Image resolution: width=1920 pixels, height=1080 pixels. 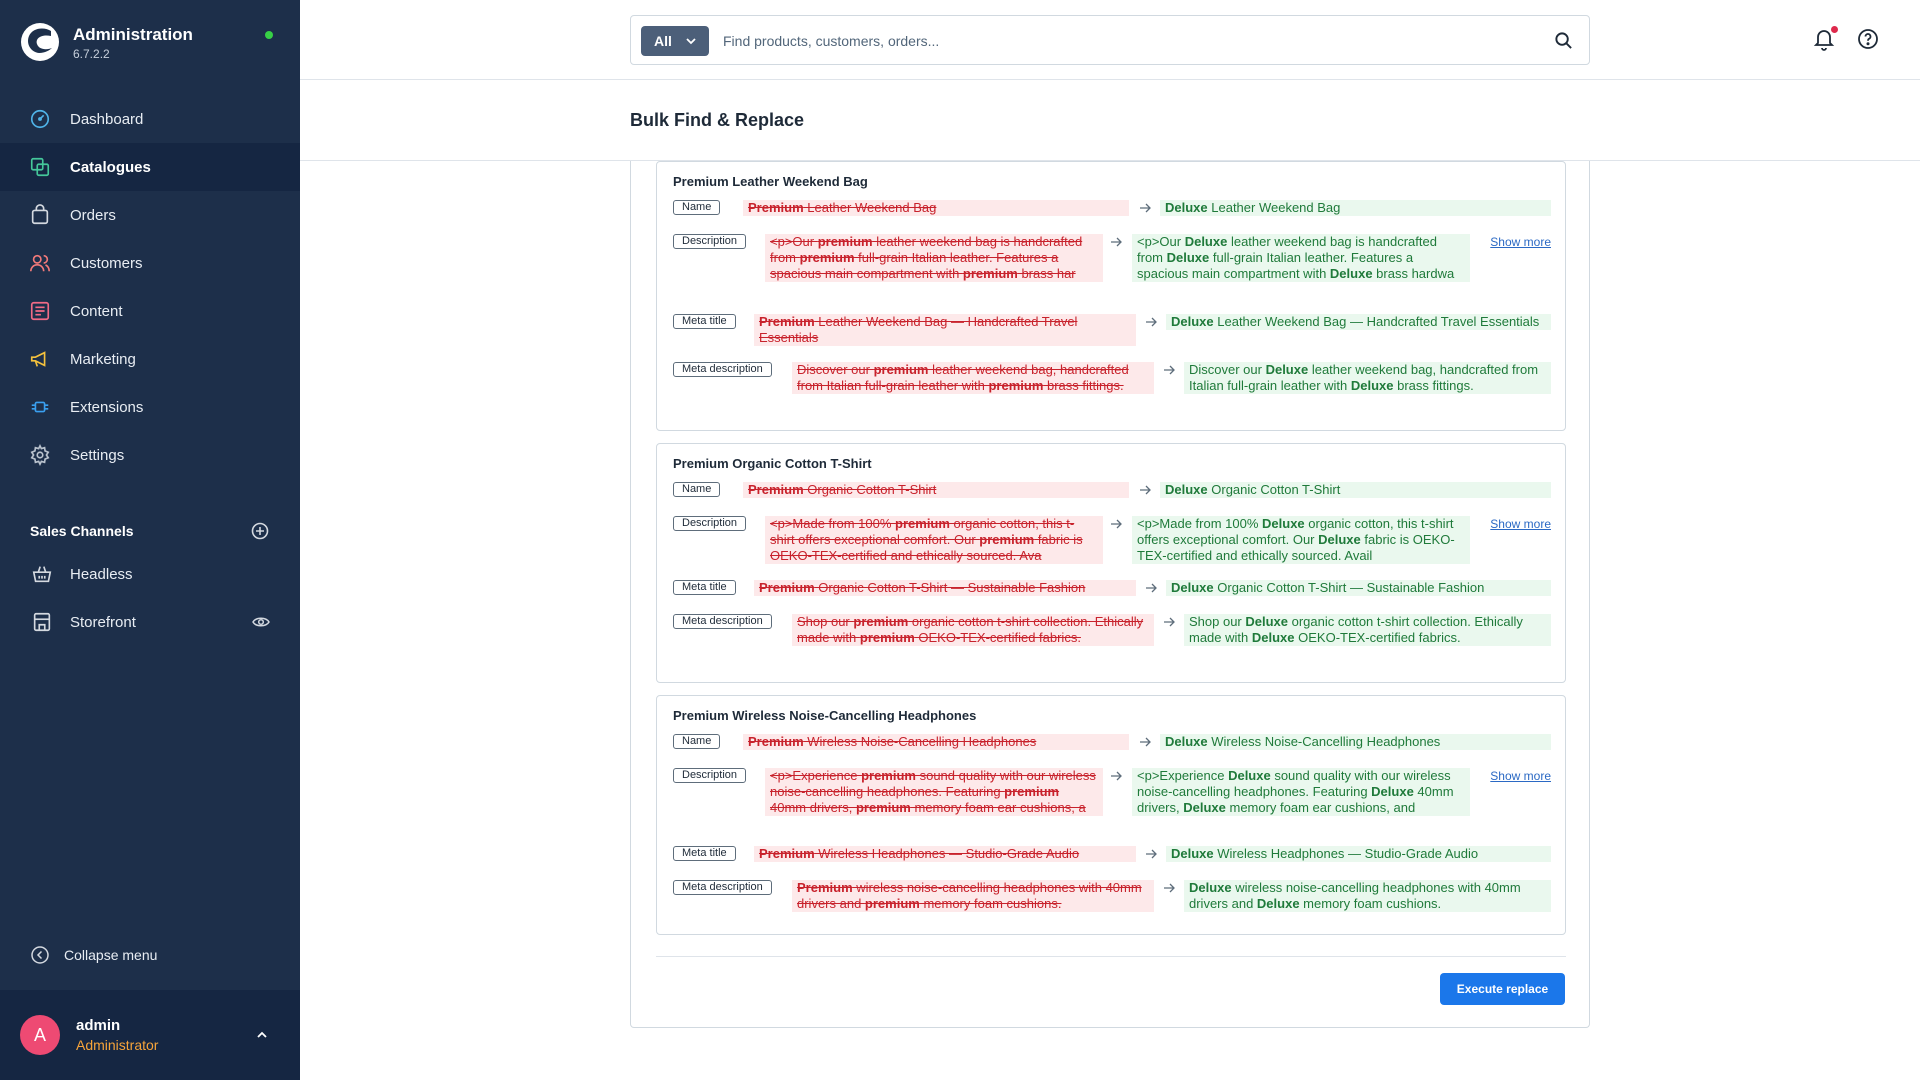 I want to click on old-value: Premium Organic Cotton T-Shirt, so click(x=936, y=490).